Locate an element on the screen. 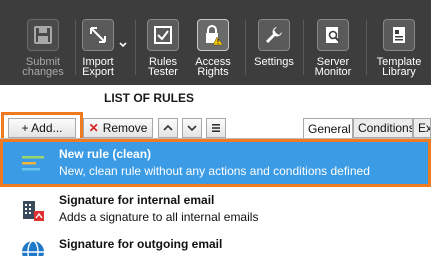  save-icon is located at coordinates (43, 35).